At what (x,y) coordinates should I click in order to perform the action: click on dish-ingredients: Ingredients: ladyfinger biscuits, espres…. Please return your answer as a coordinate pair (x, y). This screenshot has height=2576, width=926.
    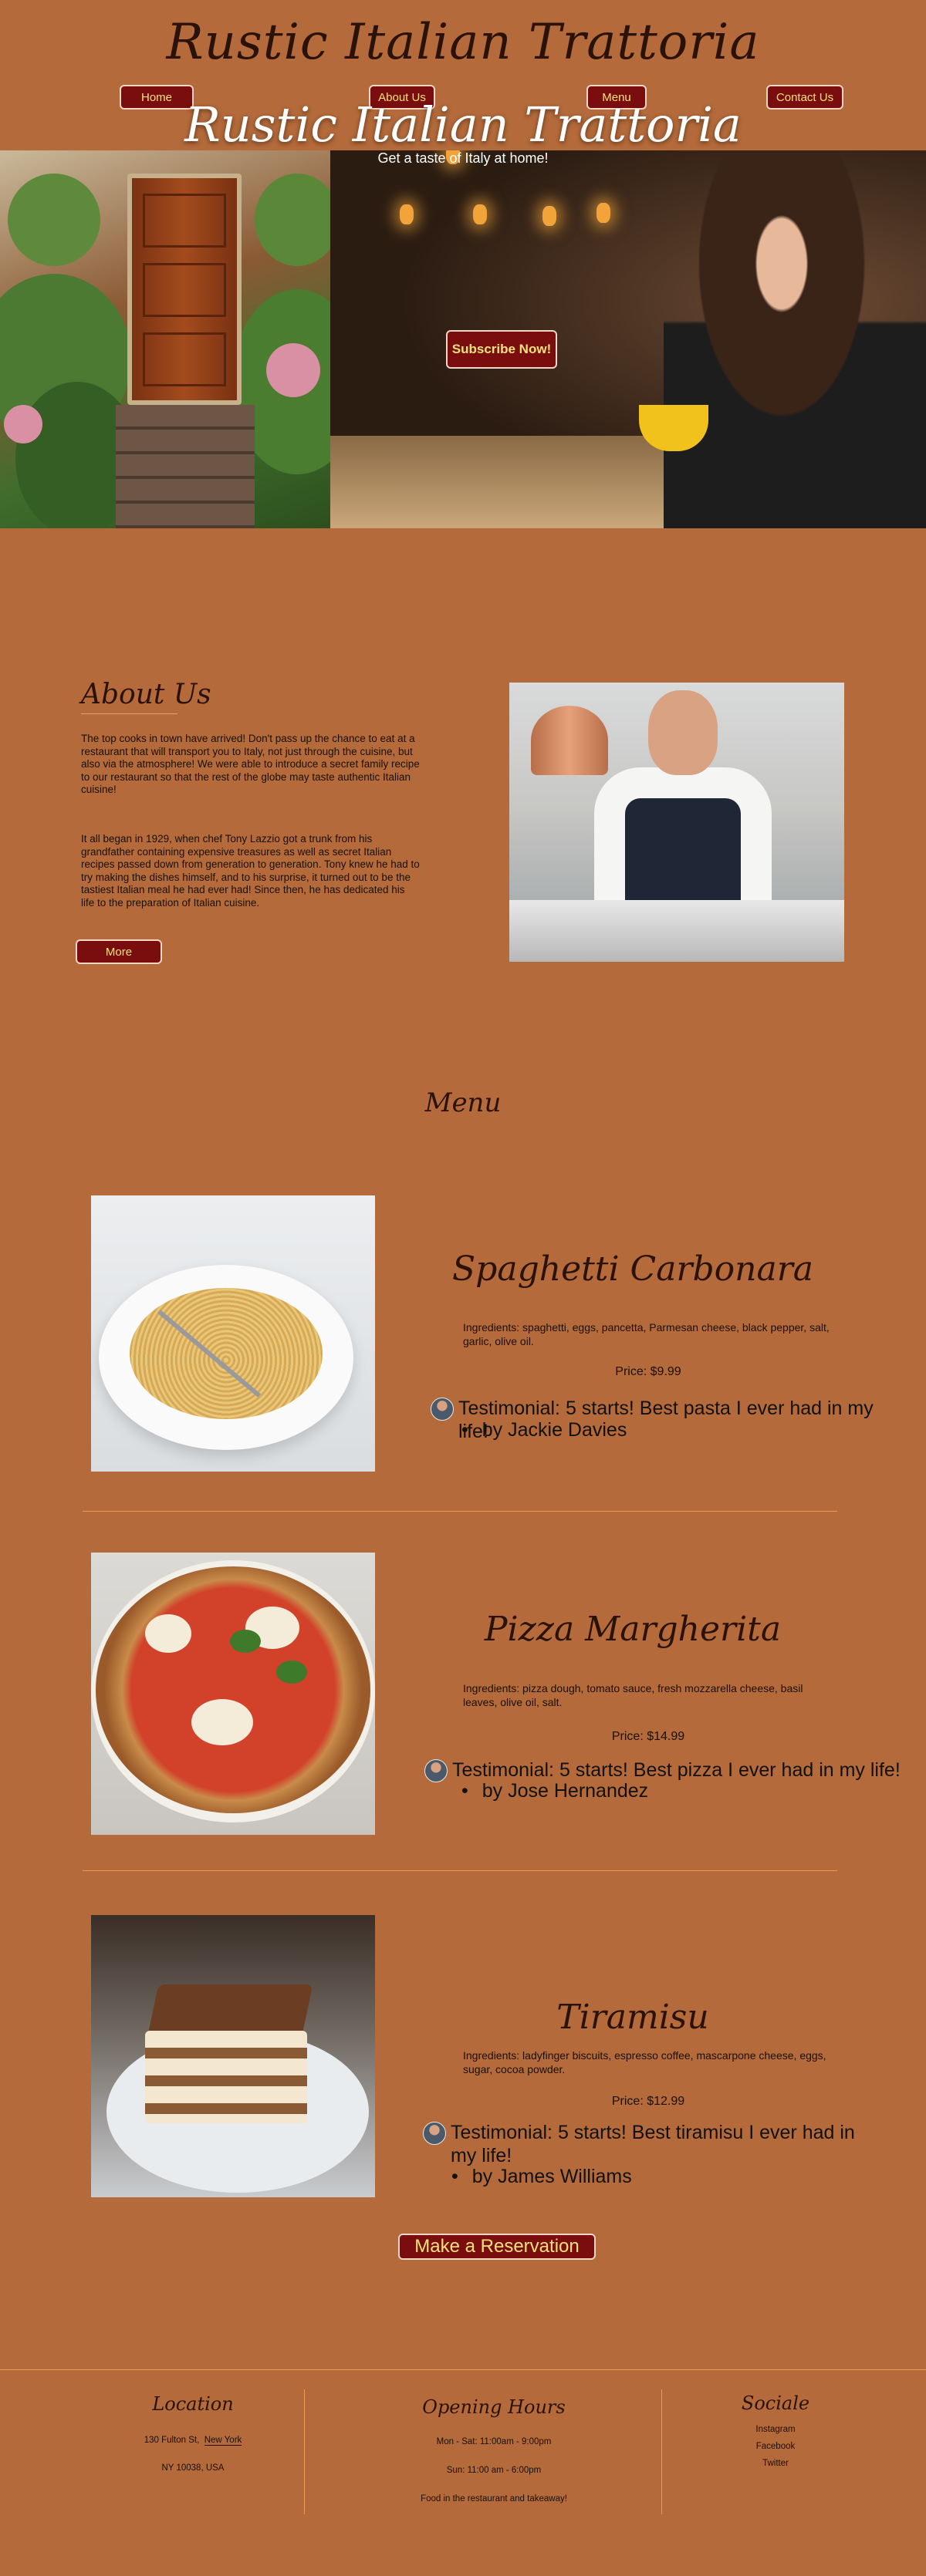
    Looking at the image, I should click on (644, 2062).